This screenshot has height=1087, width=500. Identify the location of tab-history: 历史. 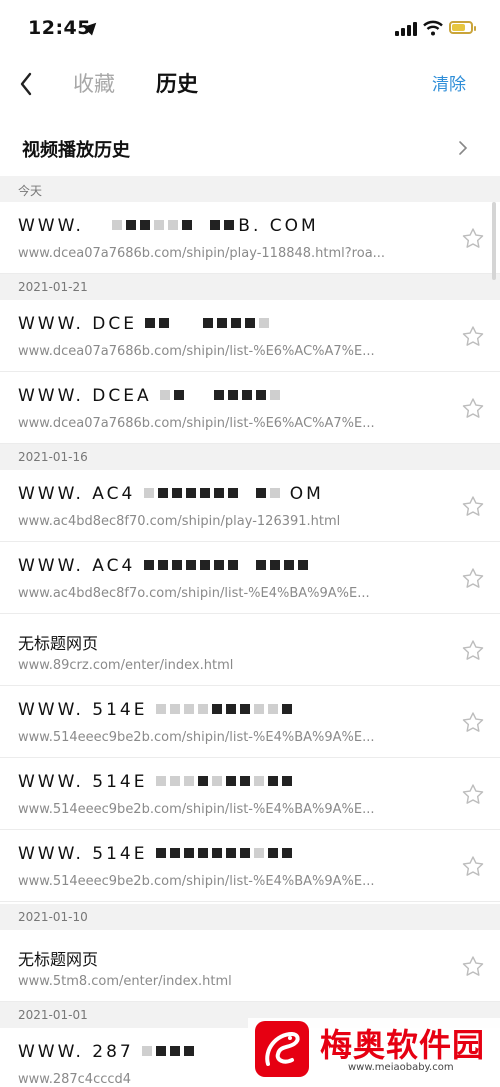
(177, 83).